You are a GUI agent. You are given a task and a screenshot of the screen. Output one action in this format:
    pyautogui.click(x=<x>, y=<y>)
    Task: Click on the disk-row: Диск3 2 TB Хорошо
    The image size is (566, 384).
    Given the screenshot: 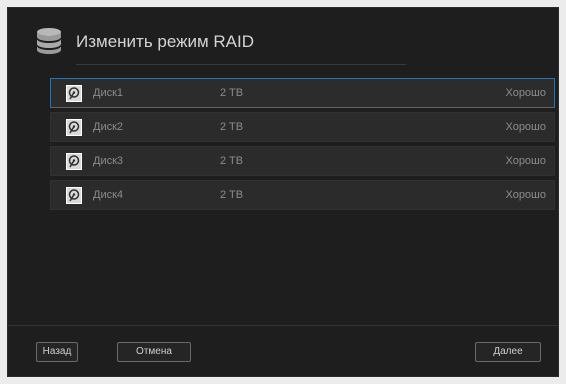 What is the action you would take?
    pyautogui.click(x=302, y=161)
    